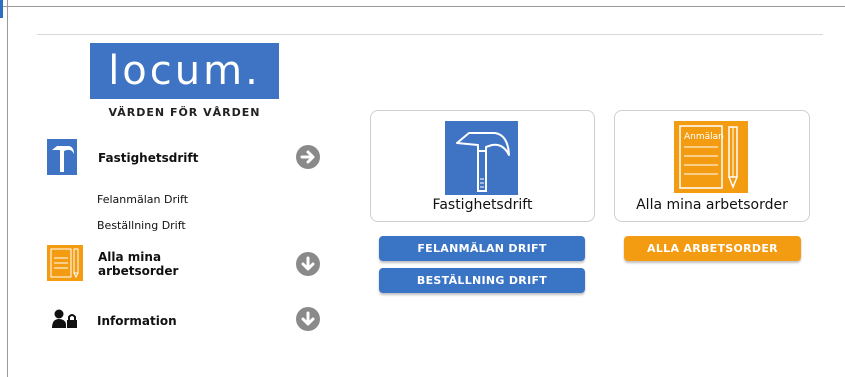  Describe the element at coordinates (141, 225) in the screenshot. I see `sidebar-link-bestallning: Beställning Drift` at that location.